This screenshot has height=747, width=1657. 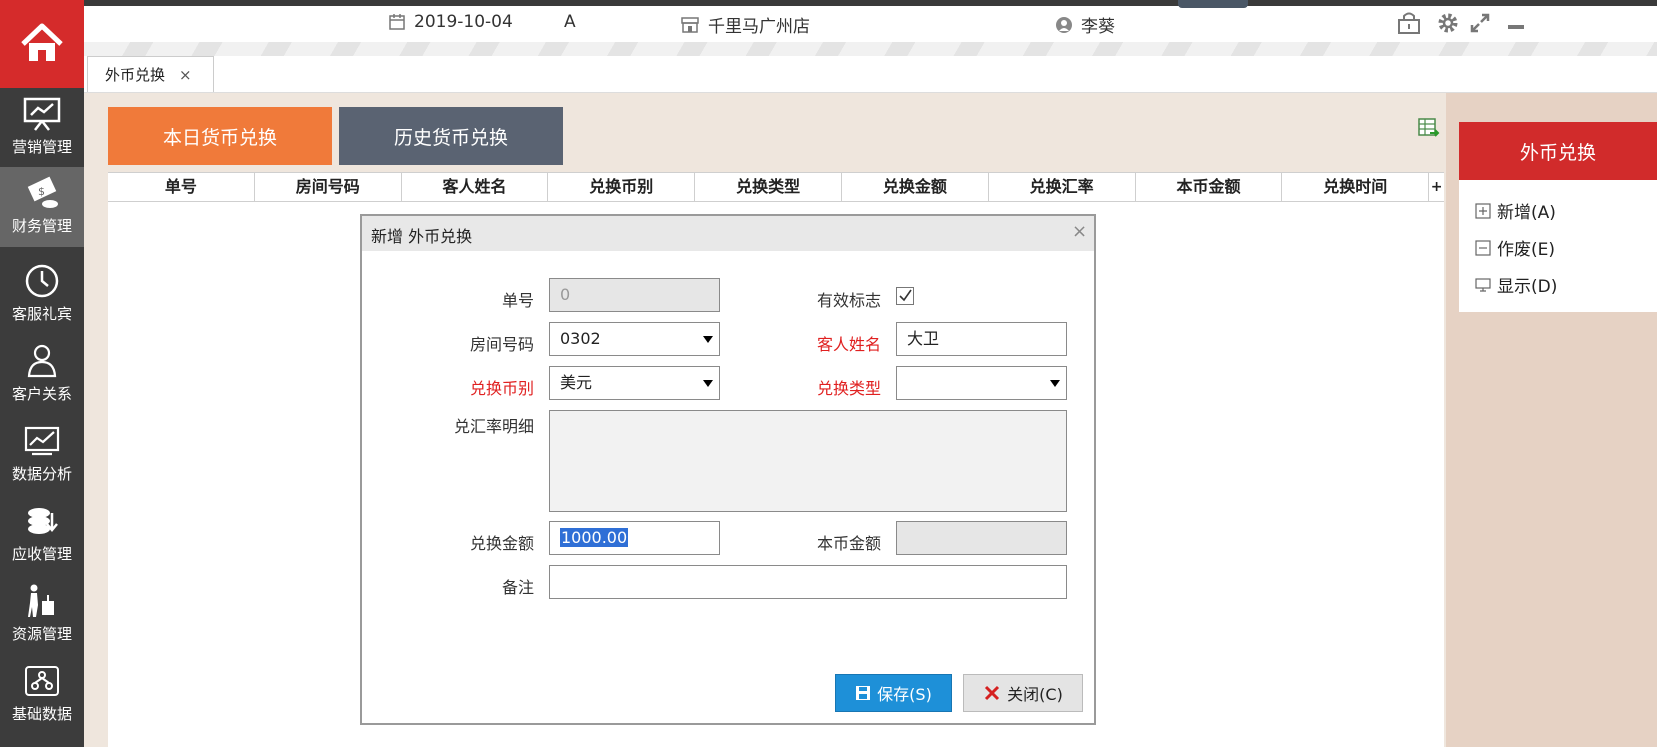 I want to click on money-icon: $, so click(x=42, y=192).